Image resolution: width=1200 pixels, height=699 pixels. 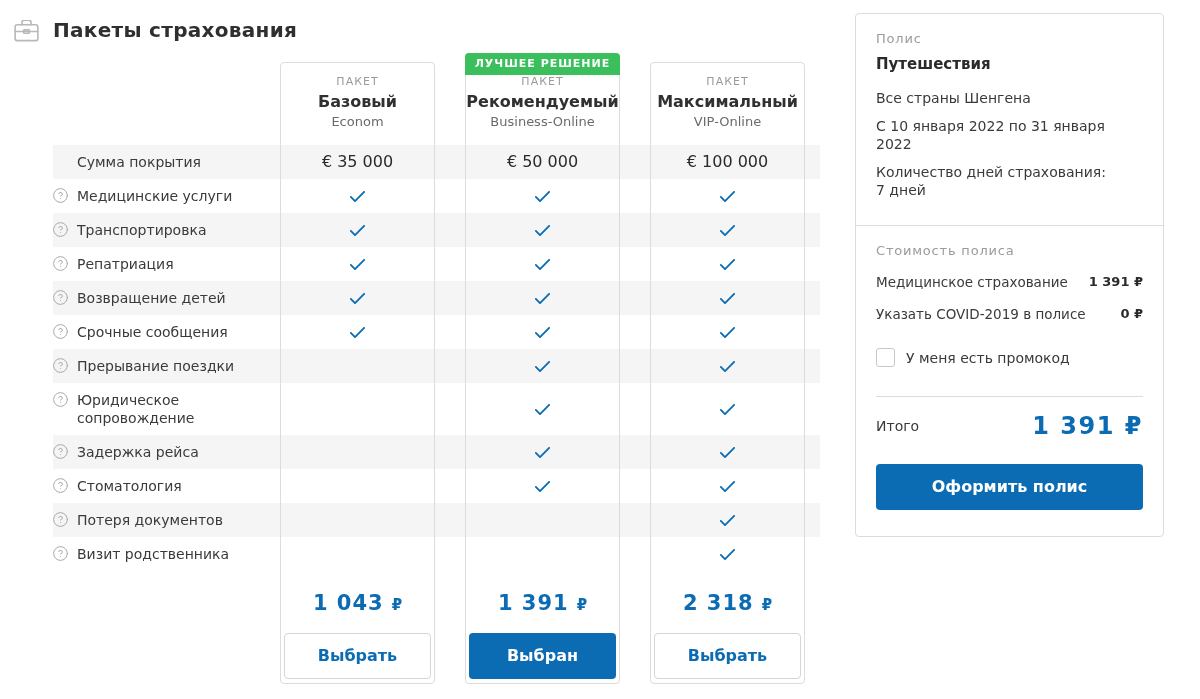 I want to click on checkbox-label: У меня есть промокод, so click(x=988, y=357).